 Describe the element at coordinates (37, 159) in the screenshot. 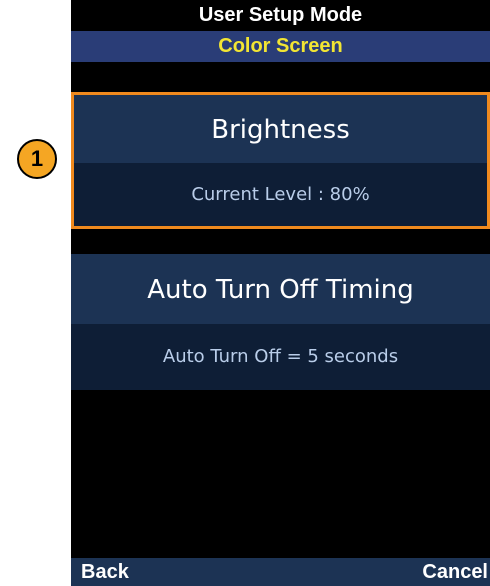

I see `callout-badge: 1` at that location.